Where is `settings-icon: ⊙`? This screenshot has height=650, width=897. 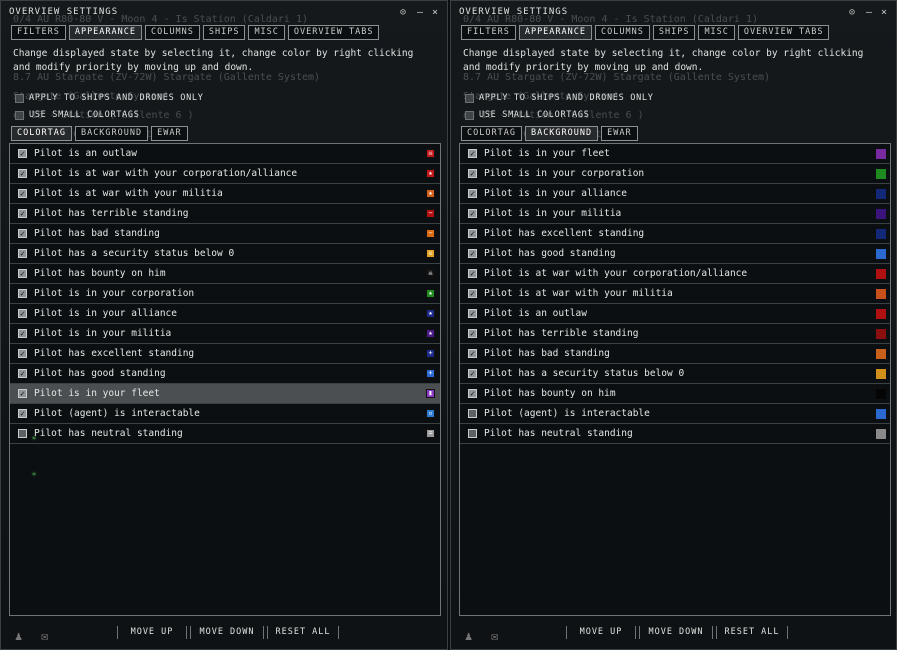 settings-icon: ⊙ is located at coordinates (403, 13).